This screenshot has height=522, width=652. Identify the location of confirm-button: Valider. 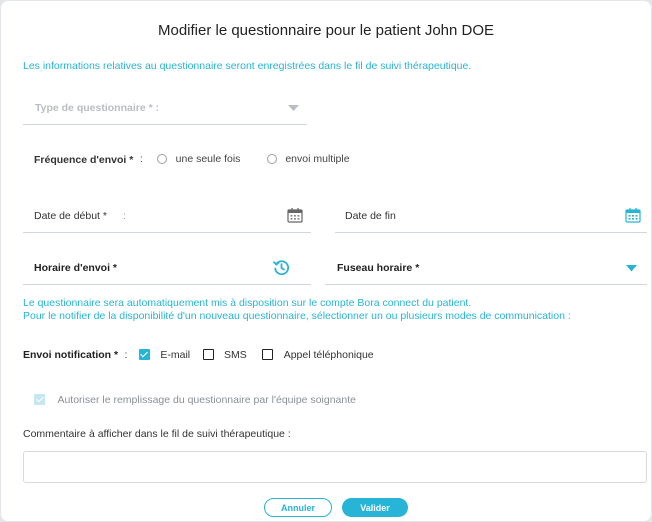
(375, 507).